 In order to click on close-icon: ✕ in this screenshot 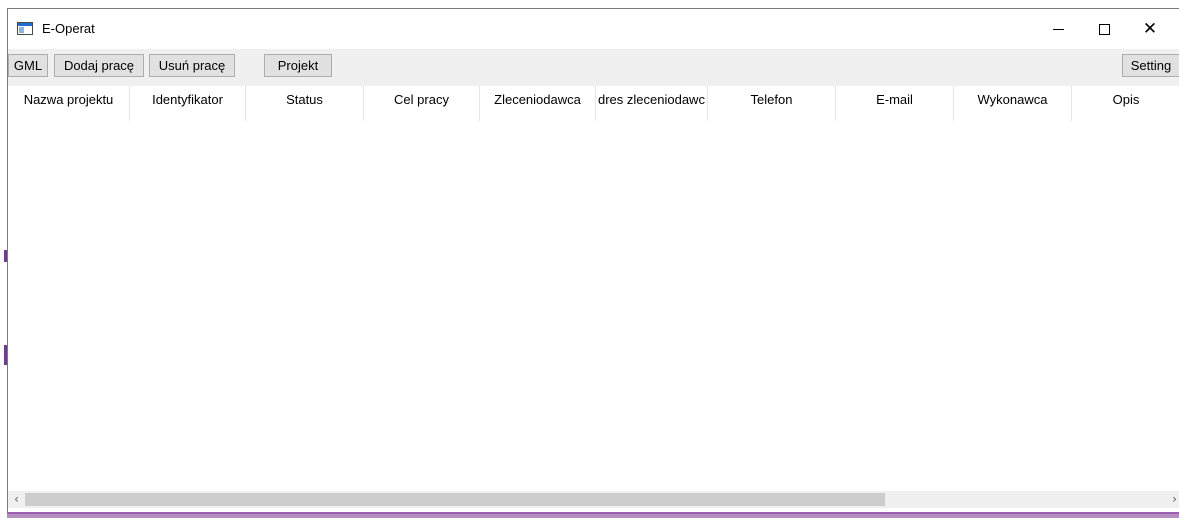, I will do `click(1150, 28)`.